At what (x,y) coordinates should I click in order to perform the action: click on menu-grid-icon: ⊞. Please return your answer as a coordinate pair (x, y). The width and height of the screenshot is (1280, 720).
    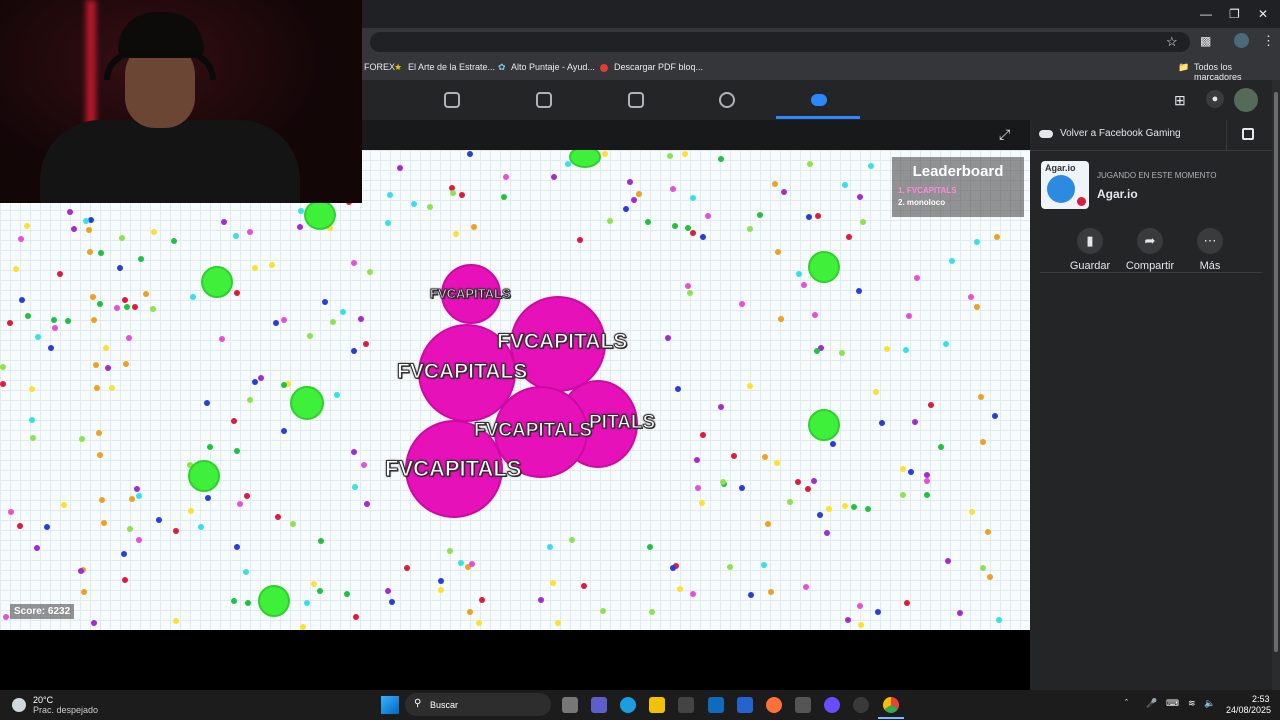
    Looking at the image, I should click on (1182, 100).